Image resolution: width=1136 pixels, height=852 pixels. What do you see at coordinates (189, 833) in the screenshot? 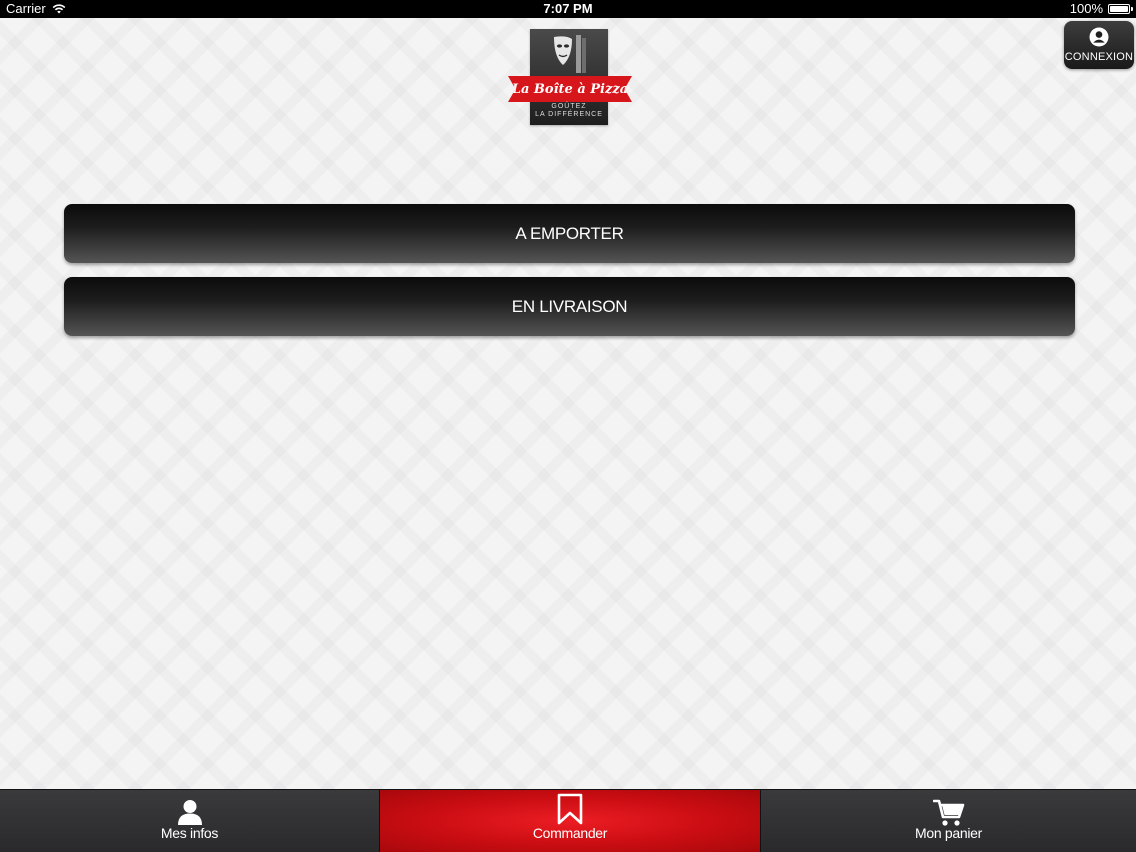
I see `tab-mes-infos-label: Mes infos` at bounding box center [189, 833].